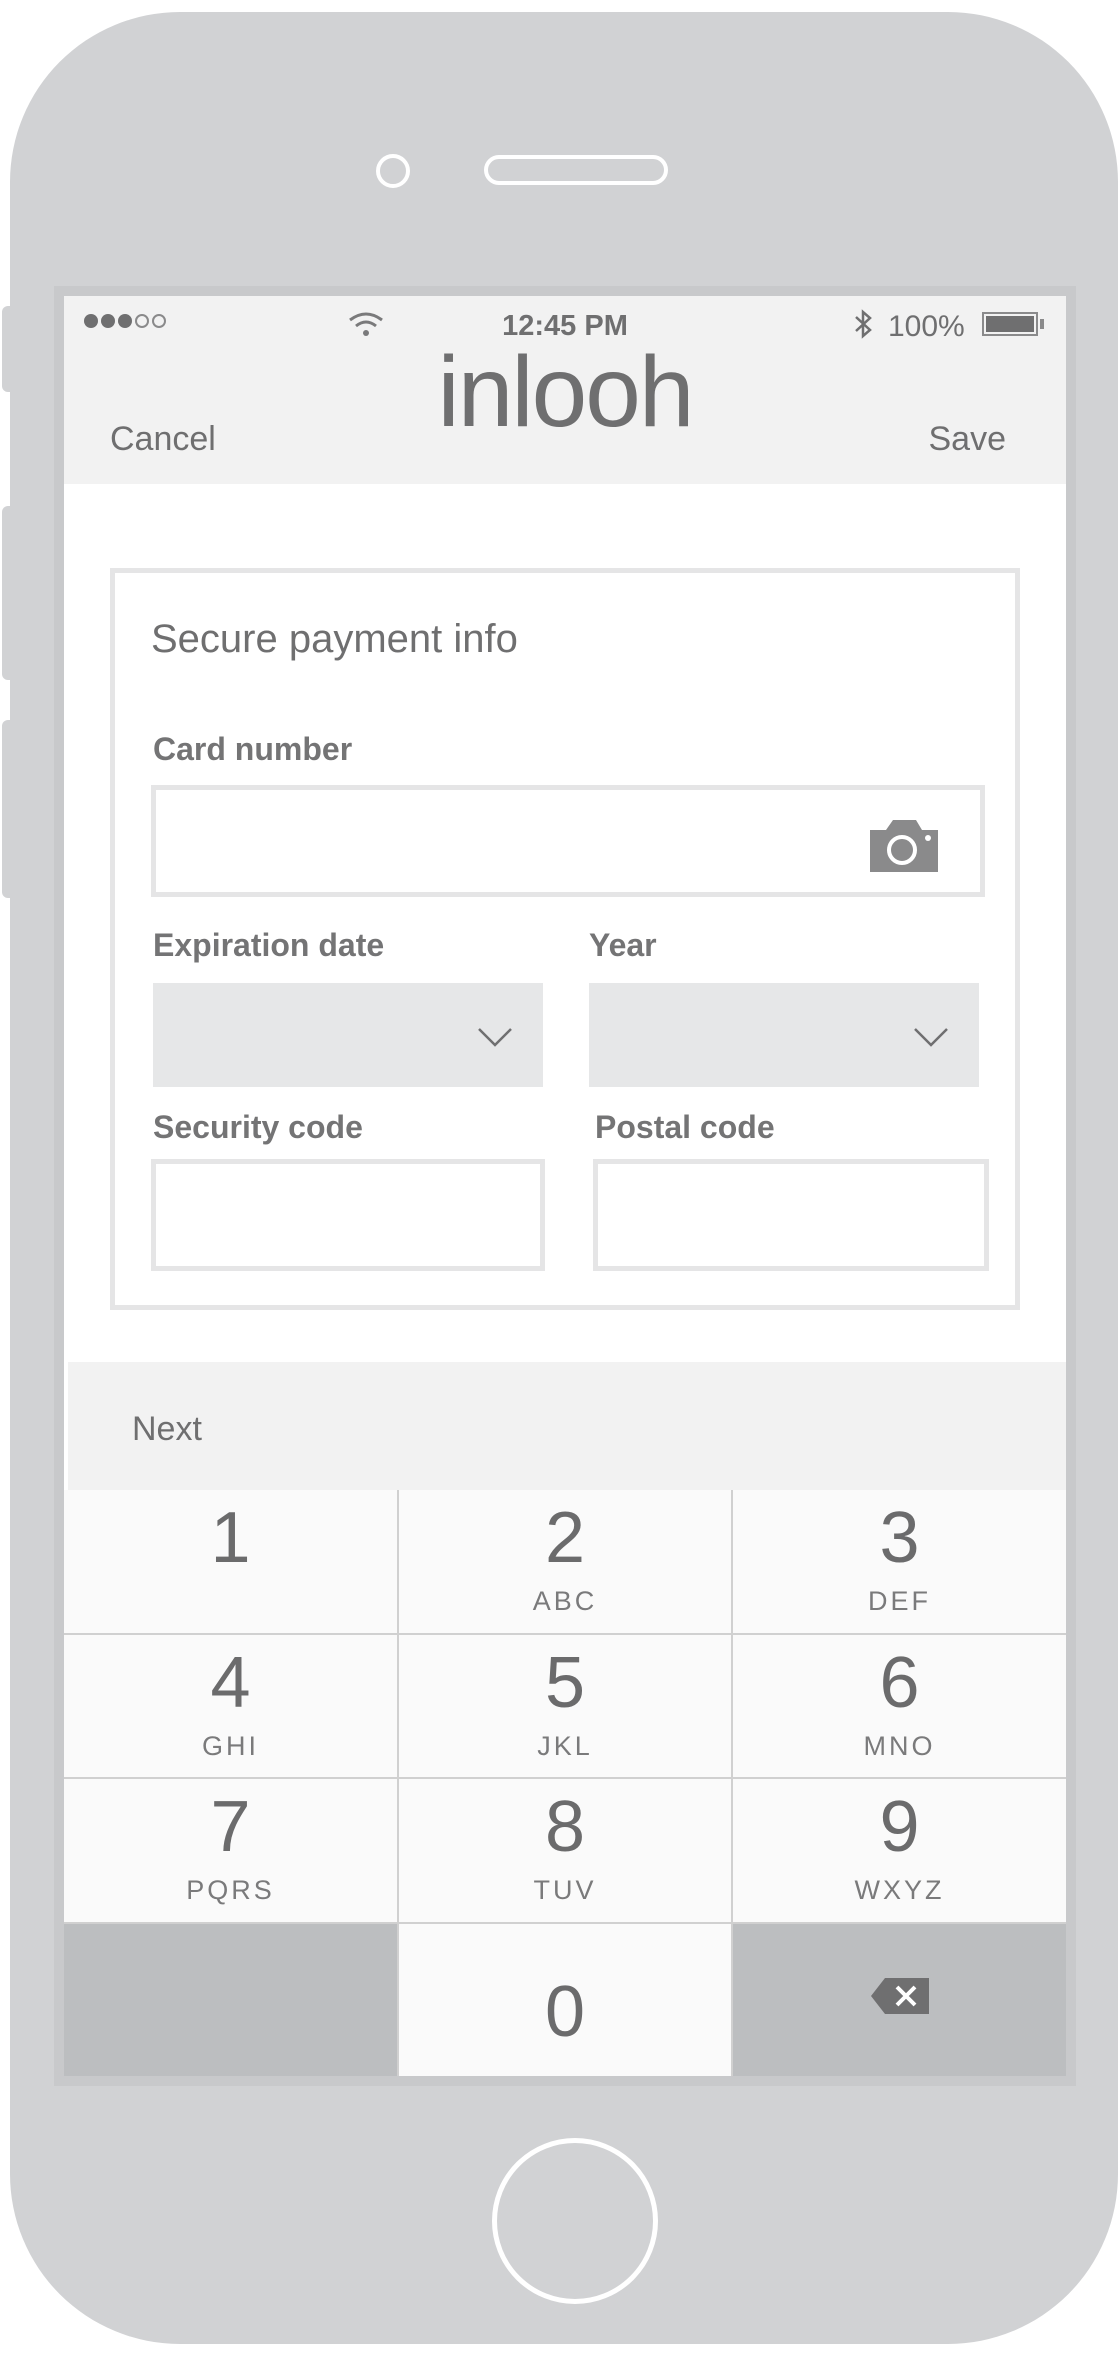 Image resolution: width=1120 pixels, height=2354 pixels. Describe the element at coordinates (791, 1215) in the screenshot. I see `postal-code-field` at that location.